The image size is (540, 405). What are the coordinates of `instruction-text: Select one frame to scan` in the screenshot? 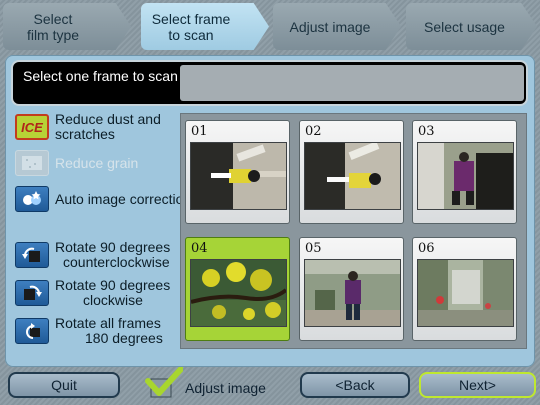 It's located at (100, 76).